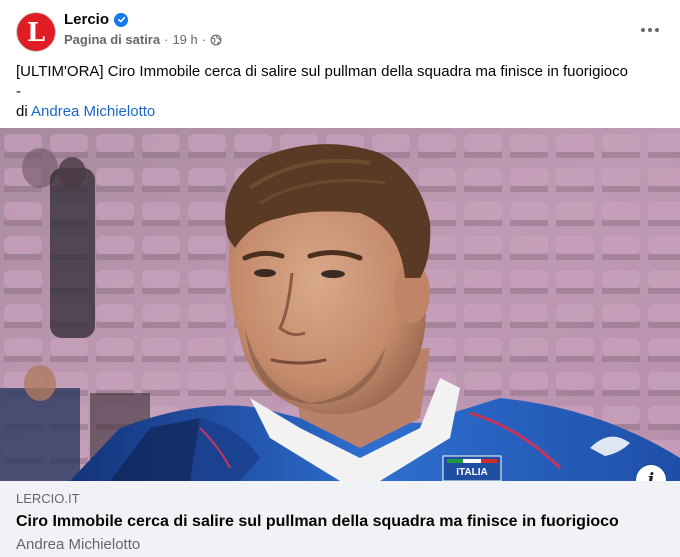 The height and width of the screenshot is (557, 680). Describe the element at coordinates (112, 39) in the screenshot. I see `page-category: Pagina di satira` at that location.